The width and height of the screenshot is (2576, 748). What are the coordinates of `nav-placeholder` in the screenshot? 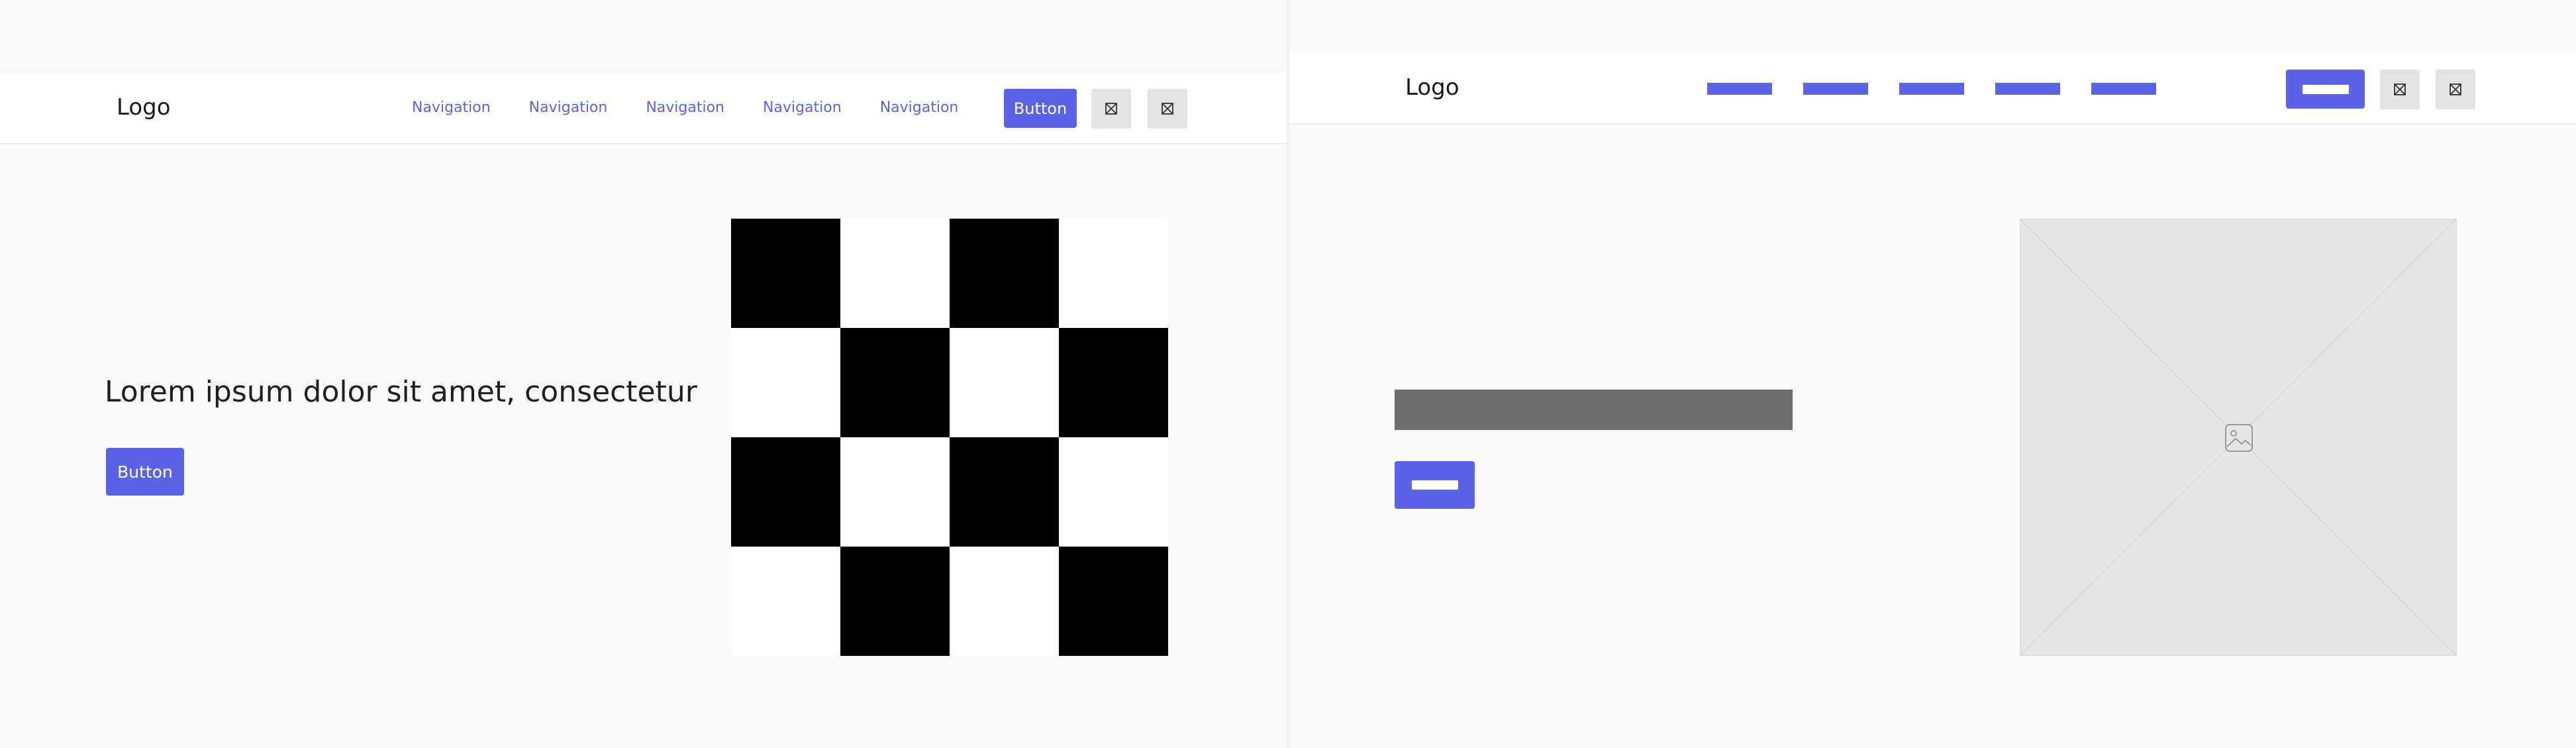 It's located at (1947, 89).